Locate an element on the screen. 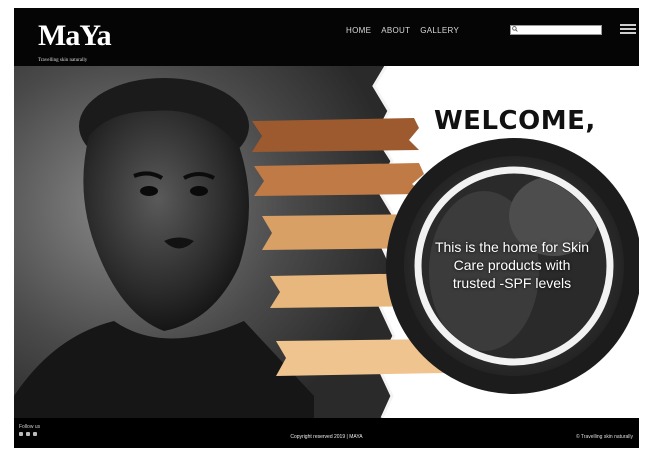 This screenshot has height=456, width=649. logo-tagline: Travelling skin naturally is located at coordinates (63, 60).